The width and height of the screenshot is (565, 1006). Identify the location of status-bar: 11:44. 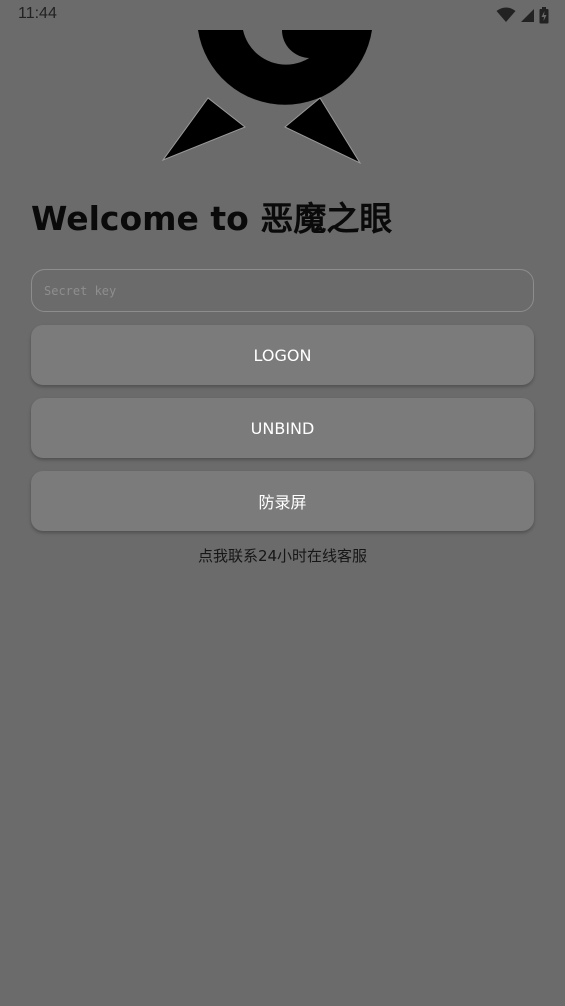
(282, 15).